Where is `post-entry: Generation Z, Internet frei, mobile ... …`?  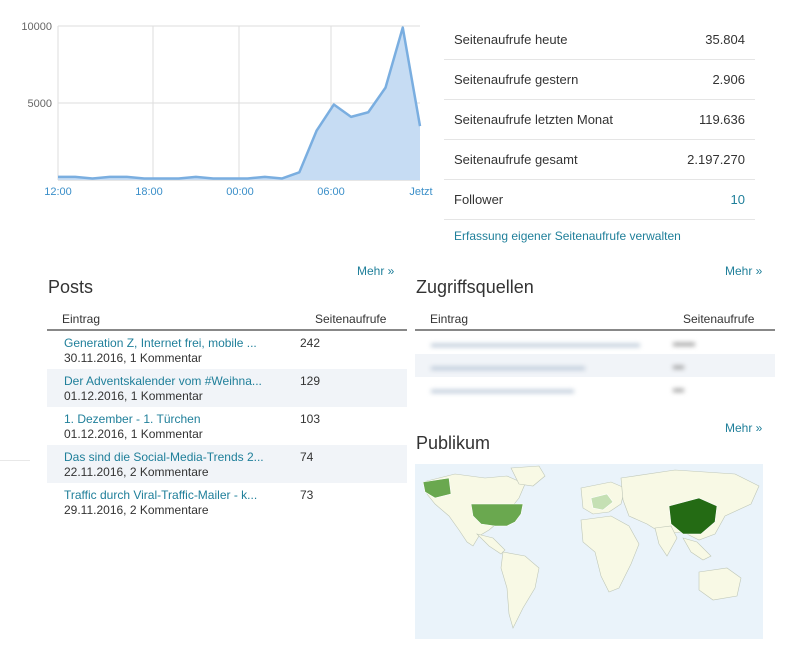 post-entry: Generation Z, Internet frei, mobile ... … is located at coordinates (173, 351).